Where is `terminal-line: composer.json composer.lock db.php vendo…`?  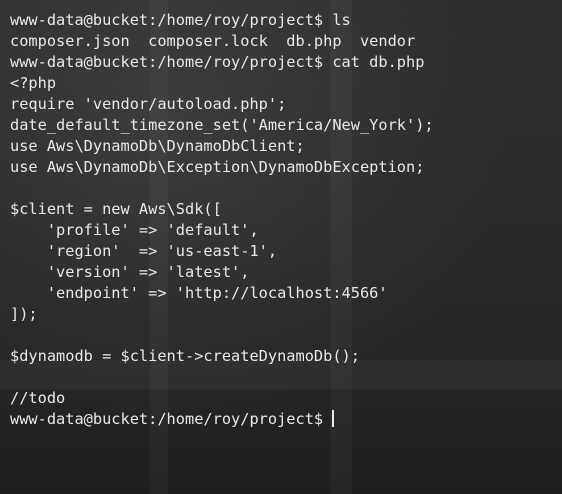
terminal-line: composer.json composer.lock db.php vendo… is located at coordinates (213, 41).